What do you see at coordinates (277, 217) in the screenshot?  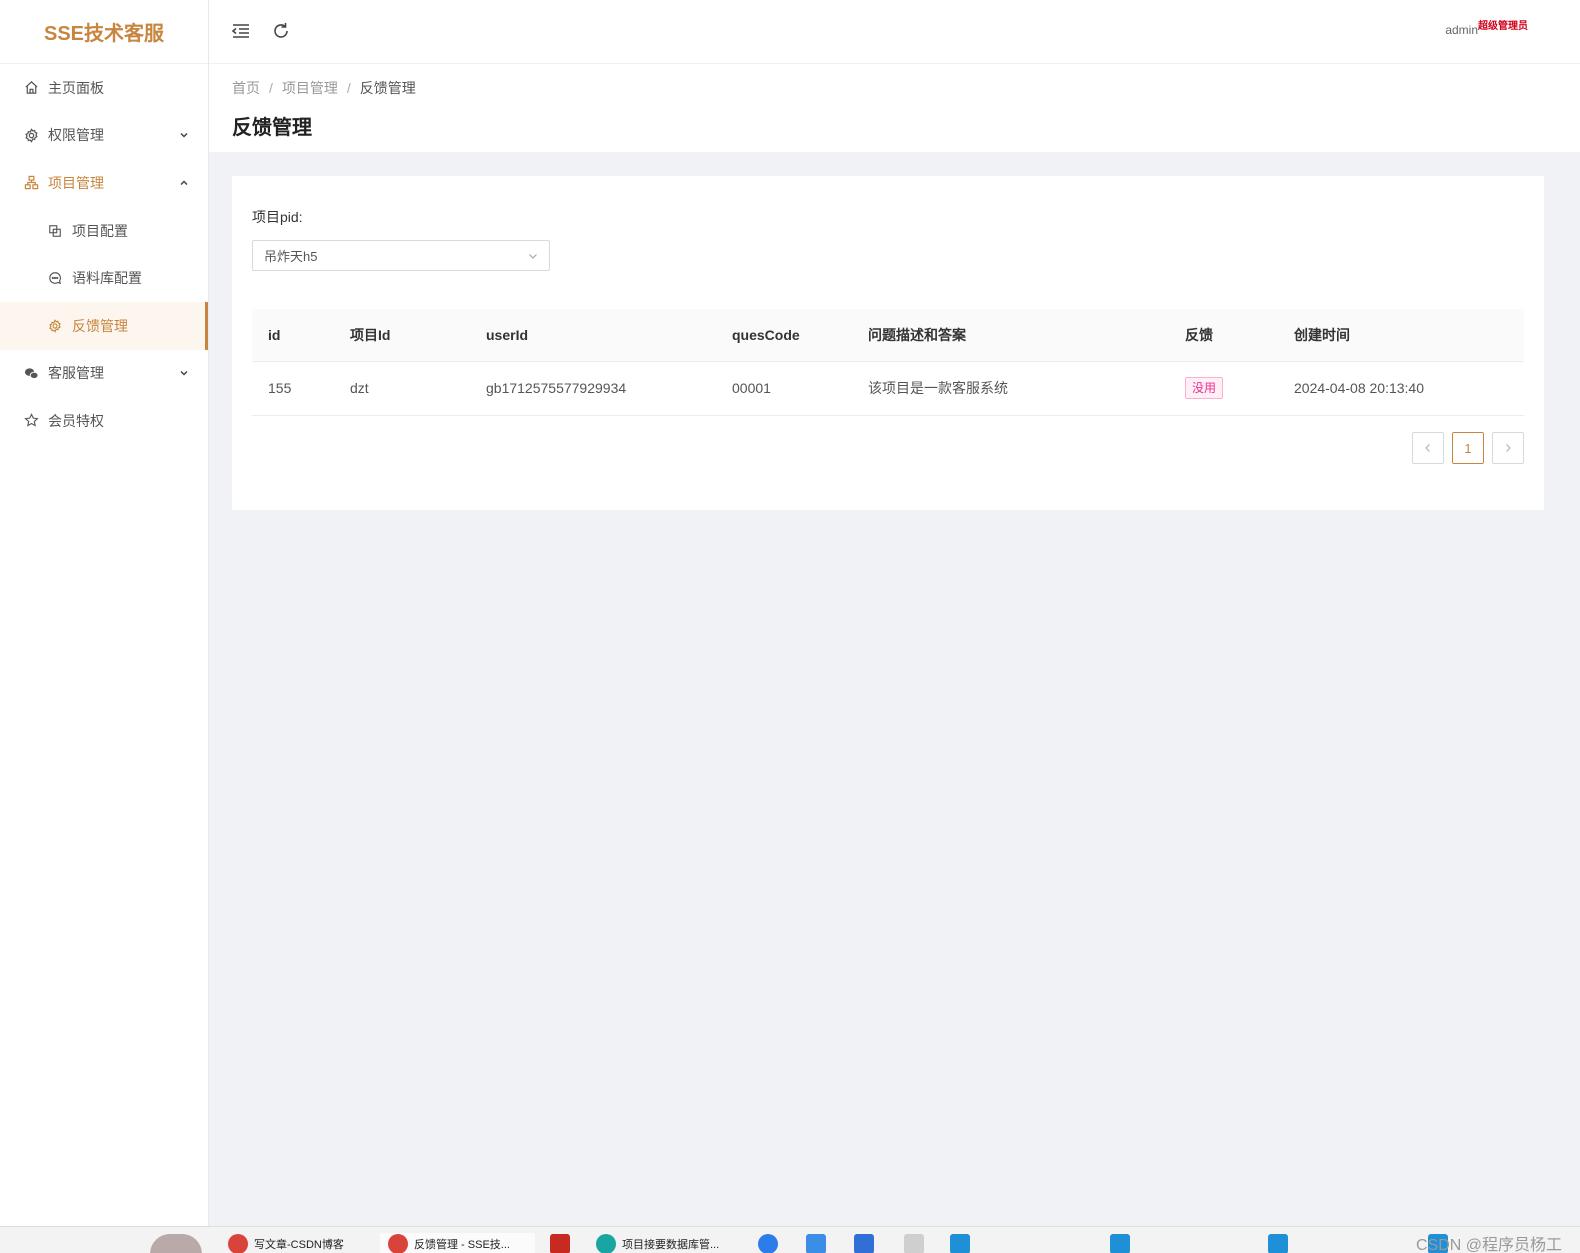 I see `project-pid-label: 项目pid:` at bounding box center [277, 217].